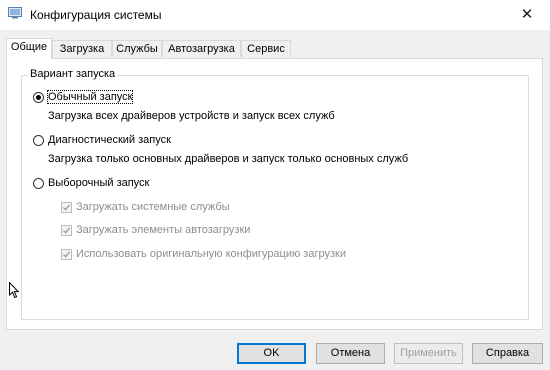 The height and width of the screenshot is (370, 550). I want to click on radio-selected-dot, so click(38, 97).